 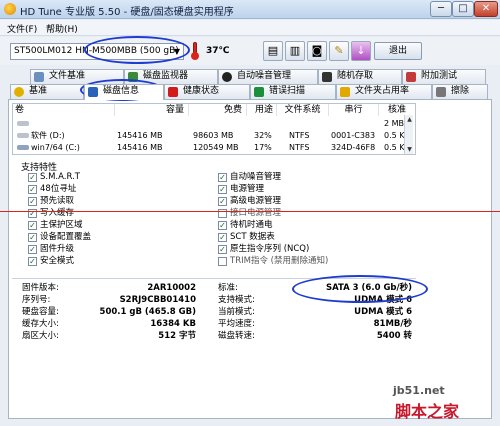 What do you see at coordinates (264, 249) in the screenshot?
I see `feature-ncq: ✓ 原生指令序列 (NCQ)` at bounding box center [264, 249].